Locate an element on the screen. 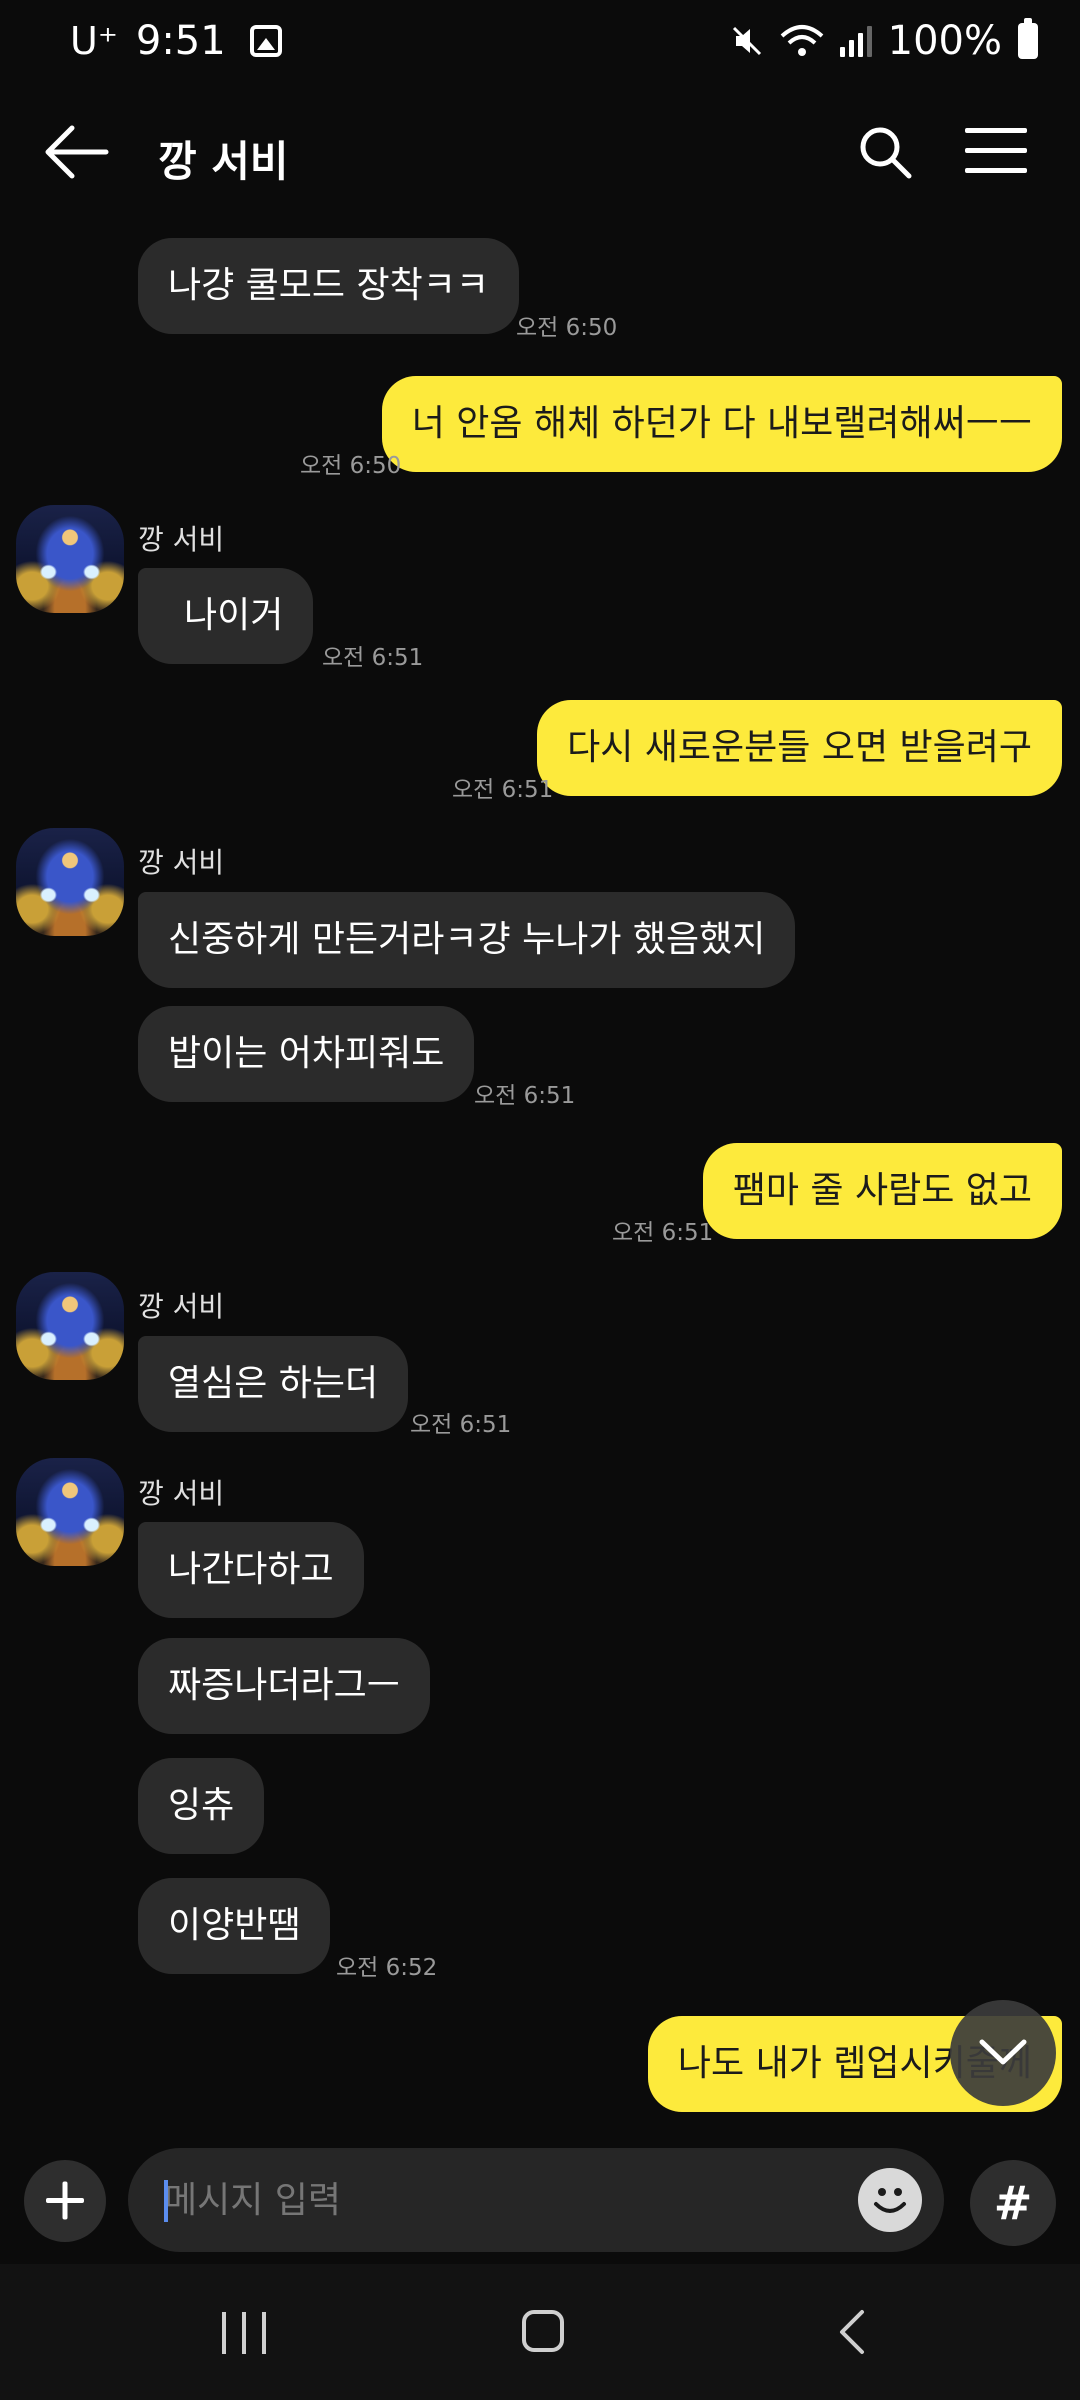  message-bubble-outgoing: 다시 새로운분들 오면 받을려구 is located at coordinates (799, 748).